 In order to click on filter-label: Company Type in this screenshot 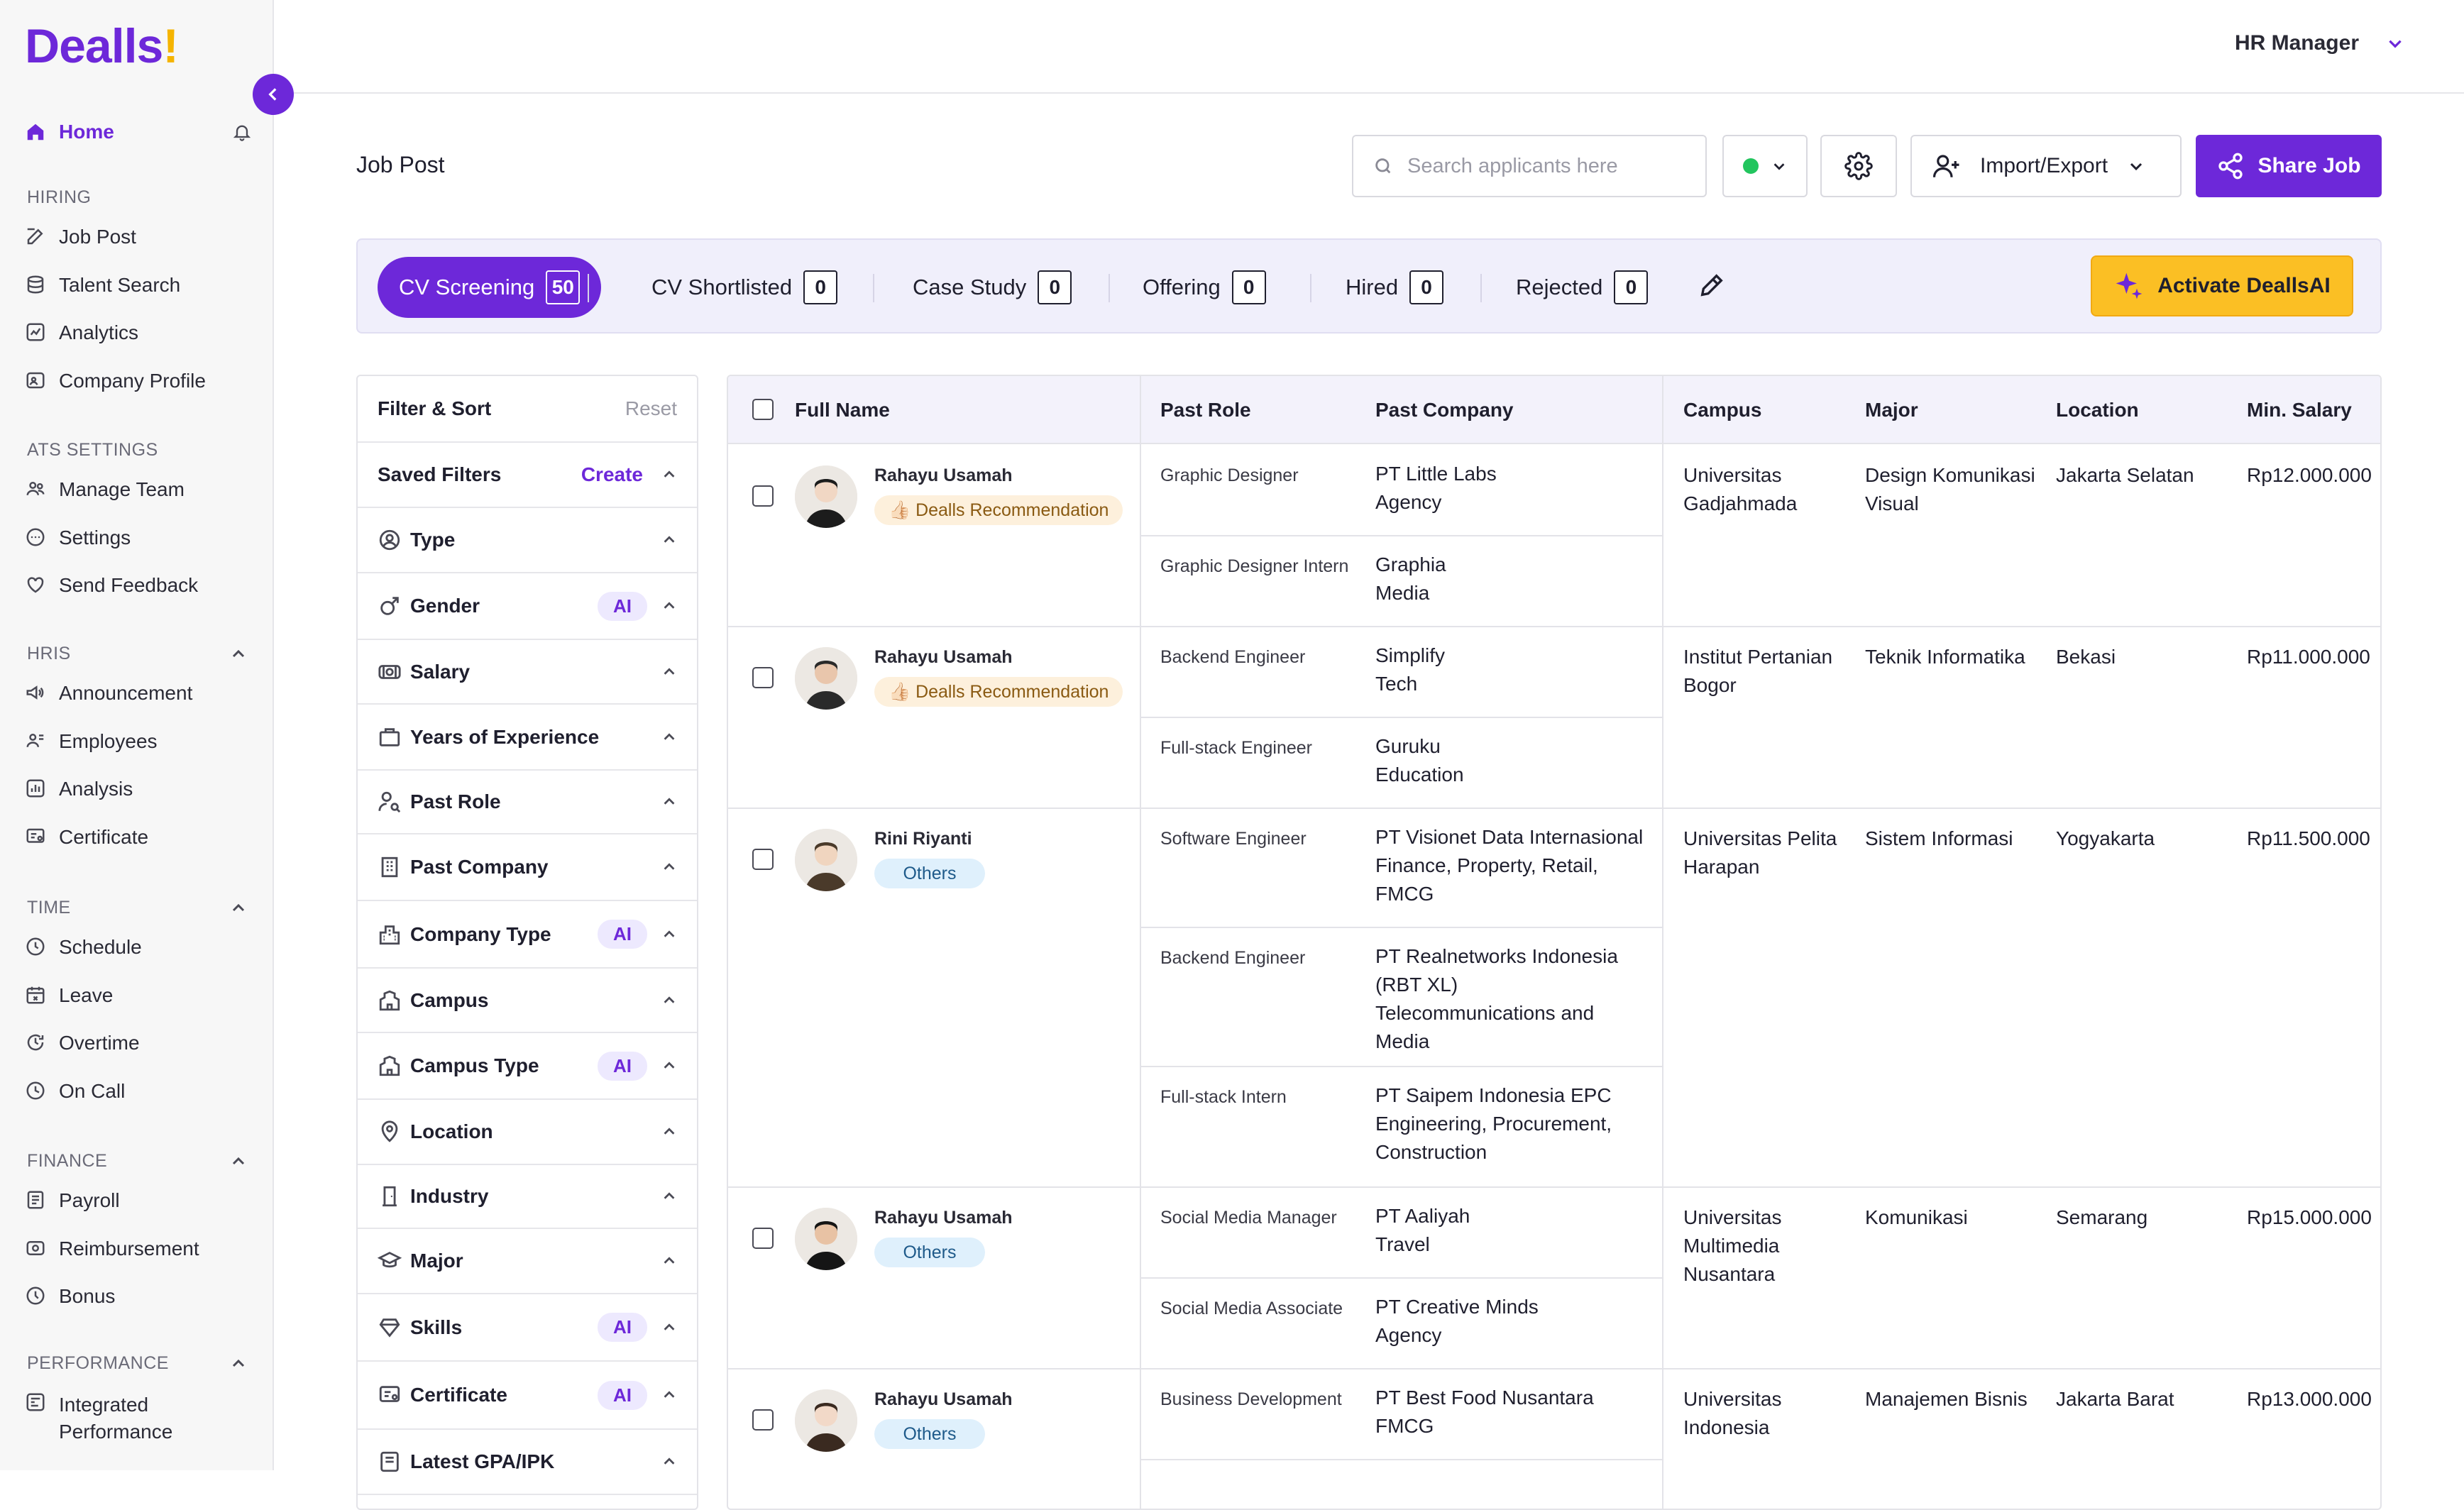, I will do `click(481, 934)`.